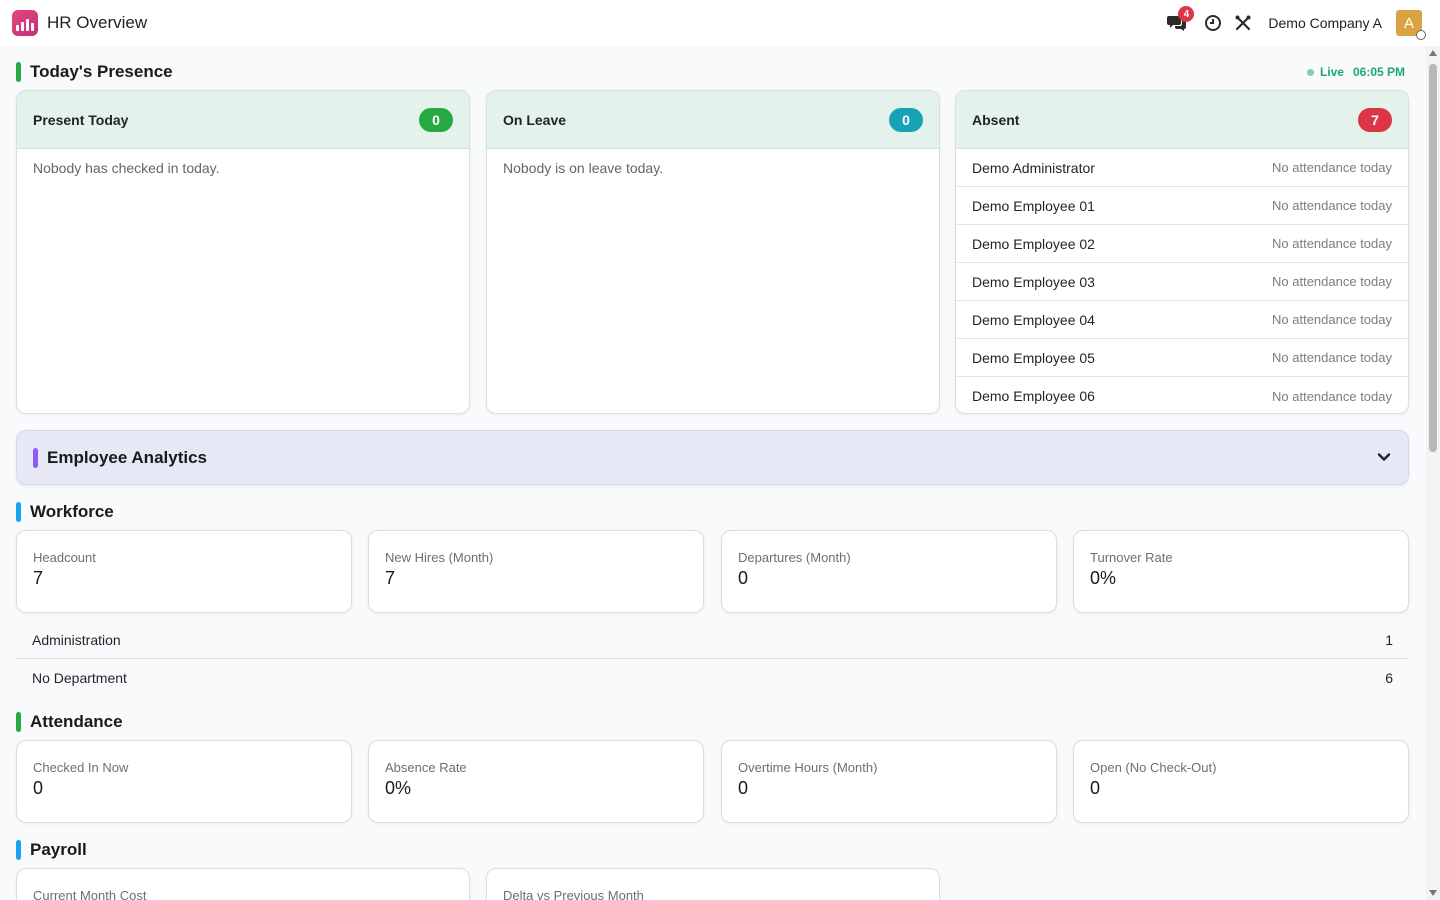 This screenshot has width=1440, height=900. What do you see at coordinates (439, 557) in the screenshot?
I see `stat-label: New Hires (Month)` at bounding box center [439, 557].